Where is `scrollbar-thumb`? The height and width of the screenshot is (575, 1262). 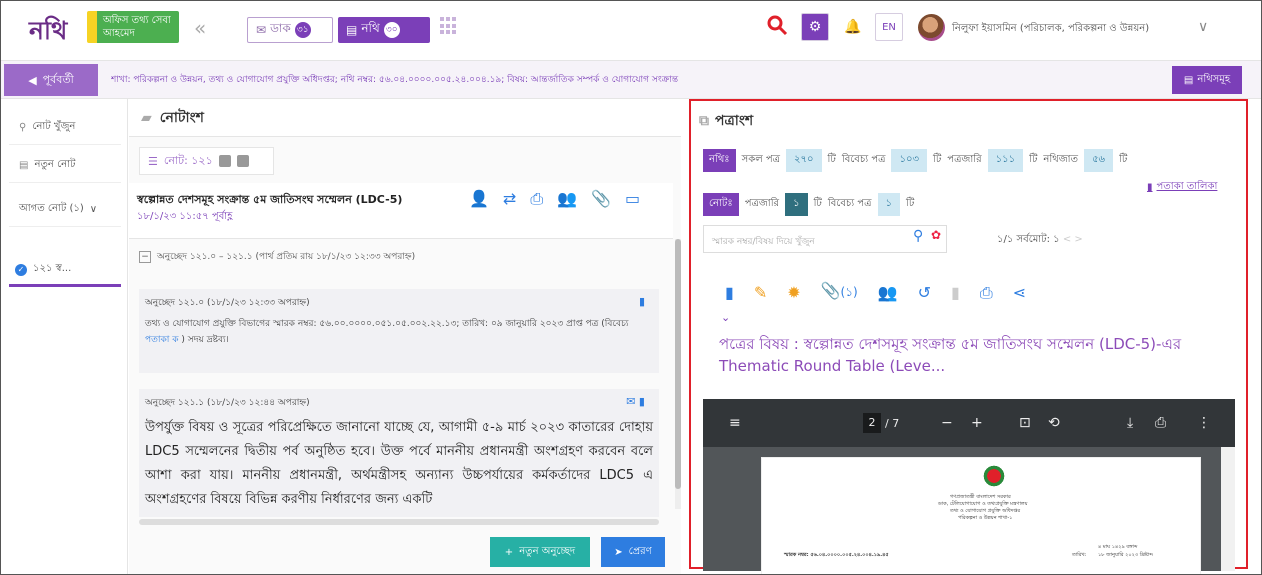 scrollbar-thumb is located at coordinates (678, 364).